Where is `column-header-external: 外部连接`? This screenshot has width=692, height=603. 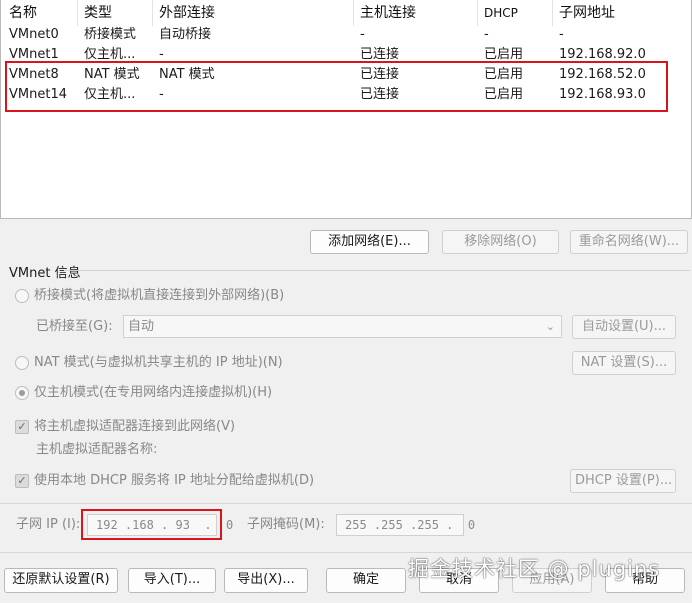
column-header-external: 外部连接 is located at coordinates (187, 13).